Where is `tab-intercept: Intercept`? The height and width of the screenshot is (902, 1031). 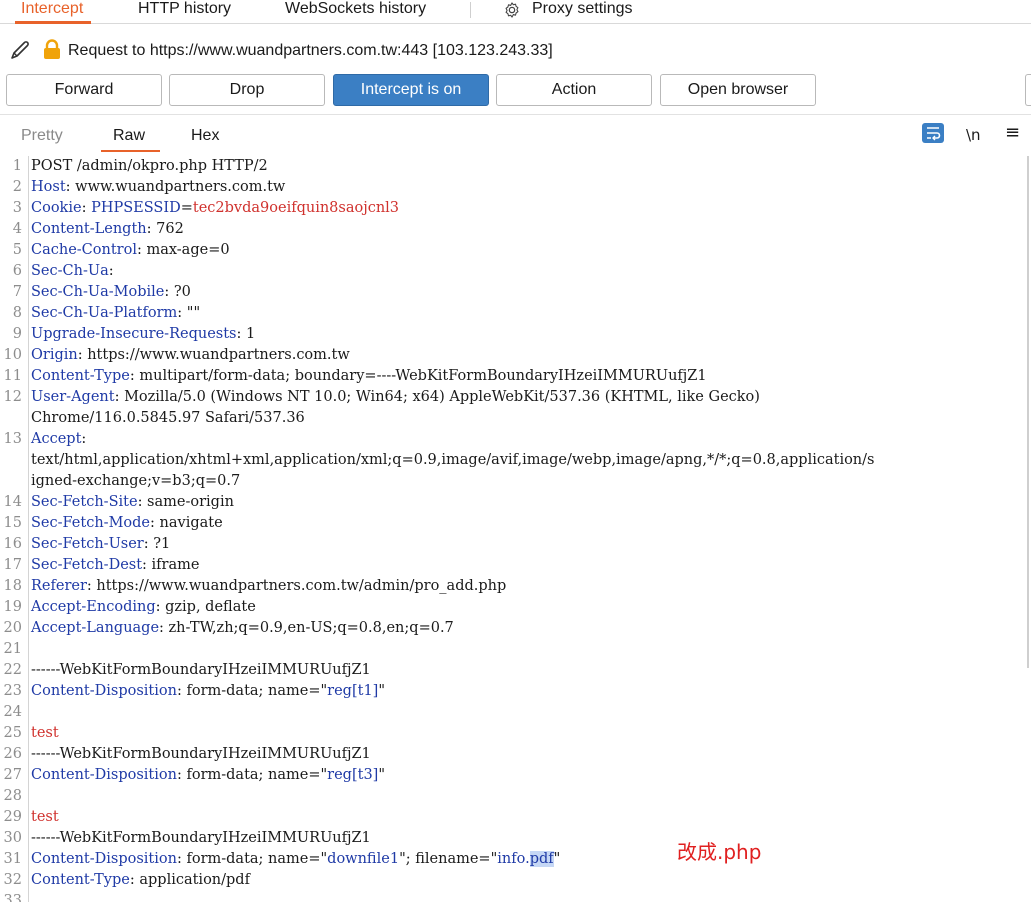
tab-intercept: Intercept is located at coordinates (53, 12).